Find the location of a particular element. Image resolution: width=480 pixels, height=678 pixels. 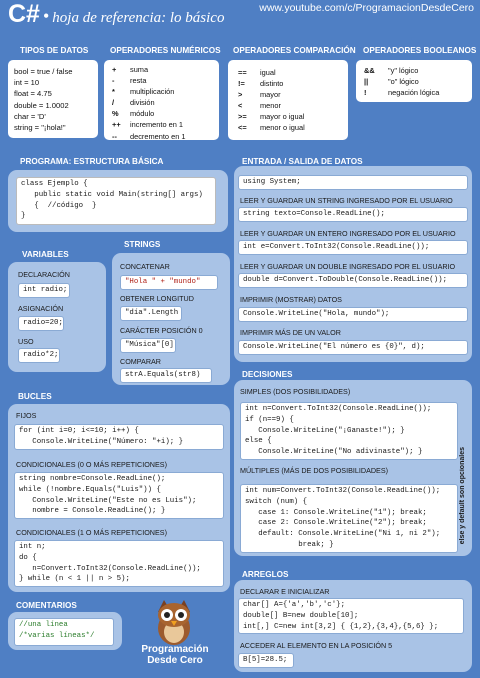

bucles-heading: BUCLES is located at coordinates (35, 396).